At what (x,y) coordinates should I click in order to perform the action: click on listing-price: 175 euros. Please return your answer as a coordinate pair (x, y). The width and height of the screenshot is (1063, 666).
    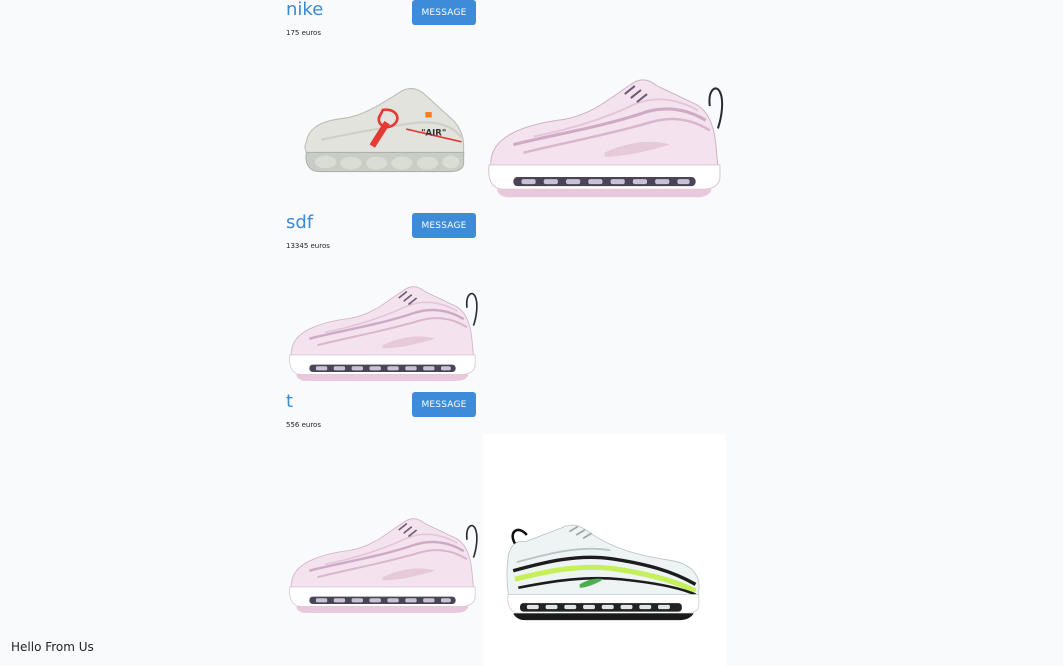
    Looking at the image, I should click on (303, 33).